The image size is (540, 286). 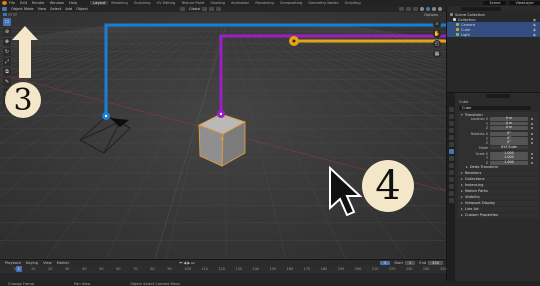 What do you see at coordinates (12, 3) in the screenshot?
I see `menu-file: File` at bounding box center [12, 3].